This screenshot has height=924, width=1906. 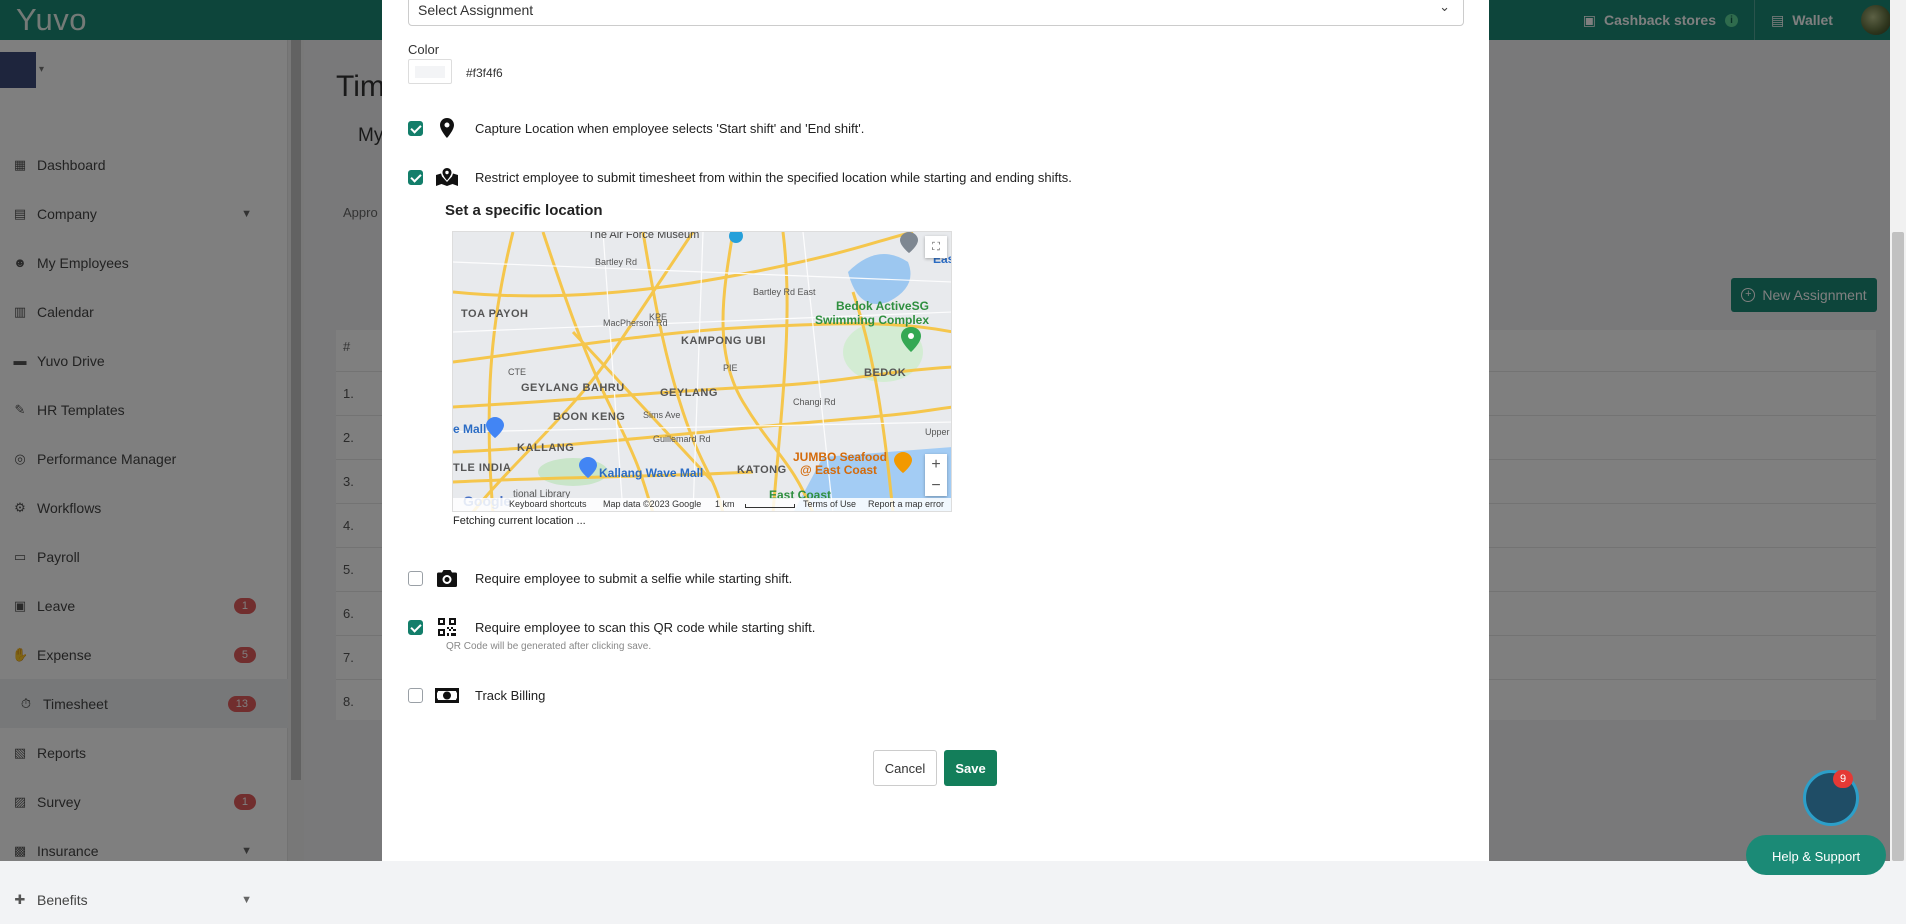 I want to click on qr-code-checkbox, so click(x=415, y=627).